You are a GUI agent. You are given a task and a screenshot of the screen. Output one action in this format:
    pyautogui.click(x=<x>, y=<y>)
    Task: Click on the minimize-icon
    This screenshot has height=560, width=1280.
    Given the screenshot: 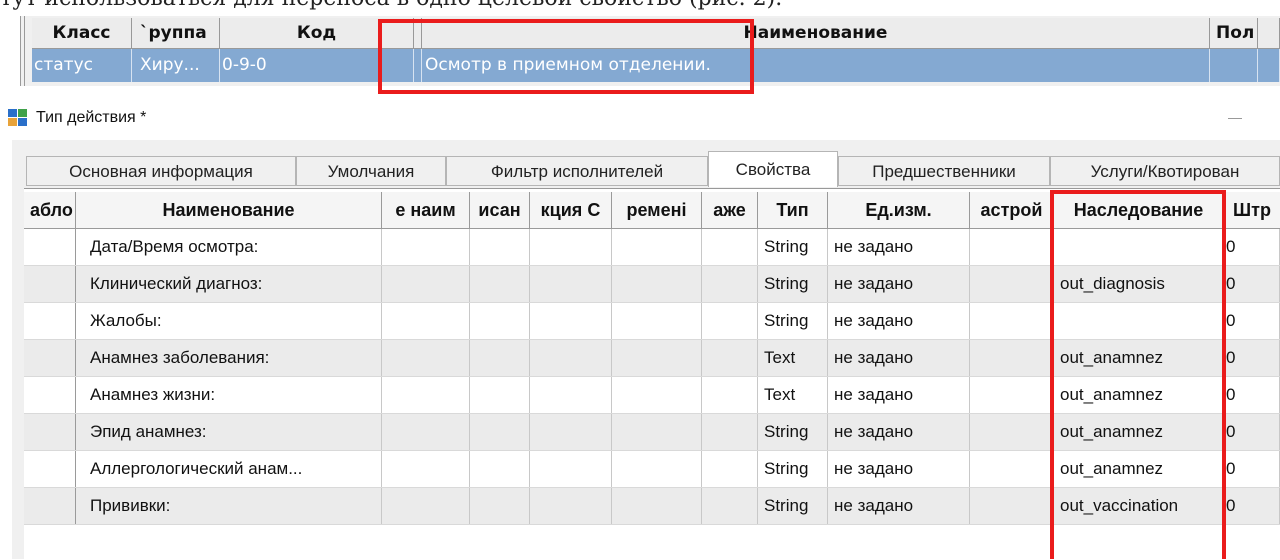 What is the action you would take?
    pyautogui.click(x=1235, y=118)
    